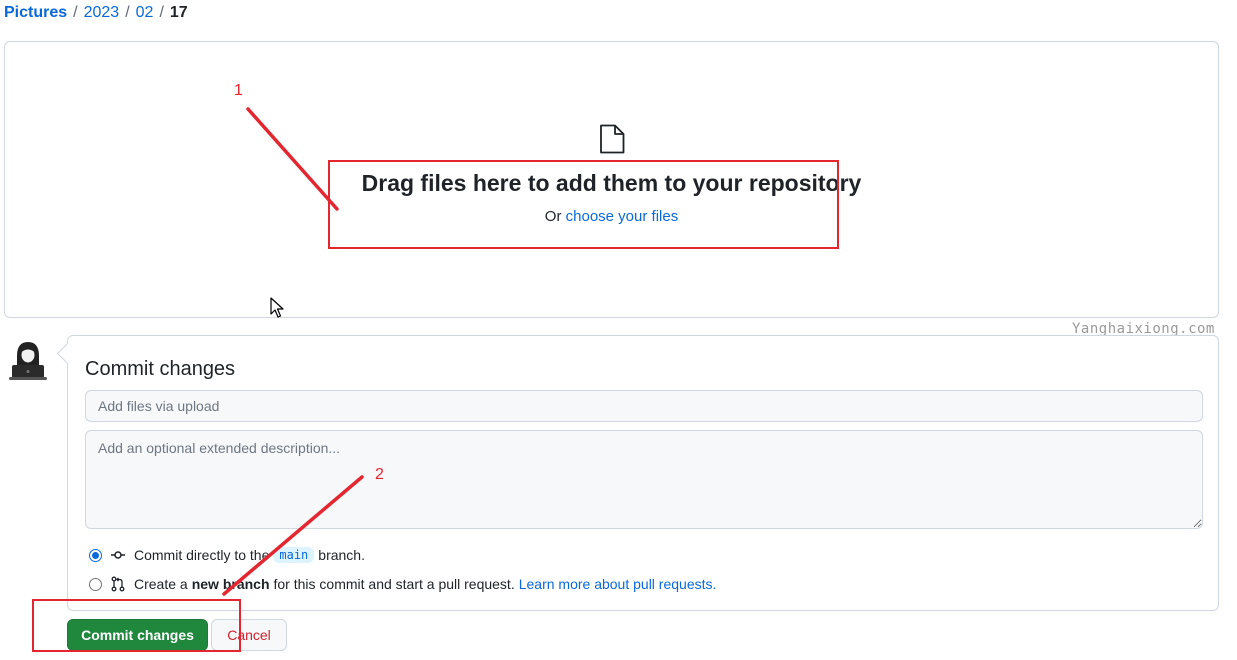  What do you see at coordinates (341, 555) in the screenshot?
I see `commit-direct-text-after: branch.` at bounding box center [341, 555].